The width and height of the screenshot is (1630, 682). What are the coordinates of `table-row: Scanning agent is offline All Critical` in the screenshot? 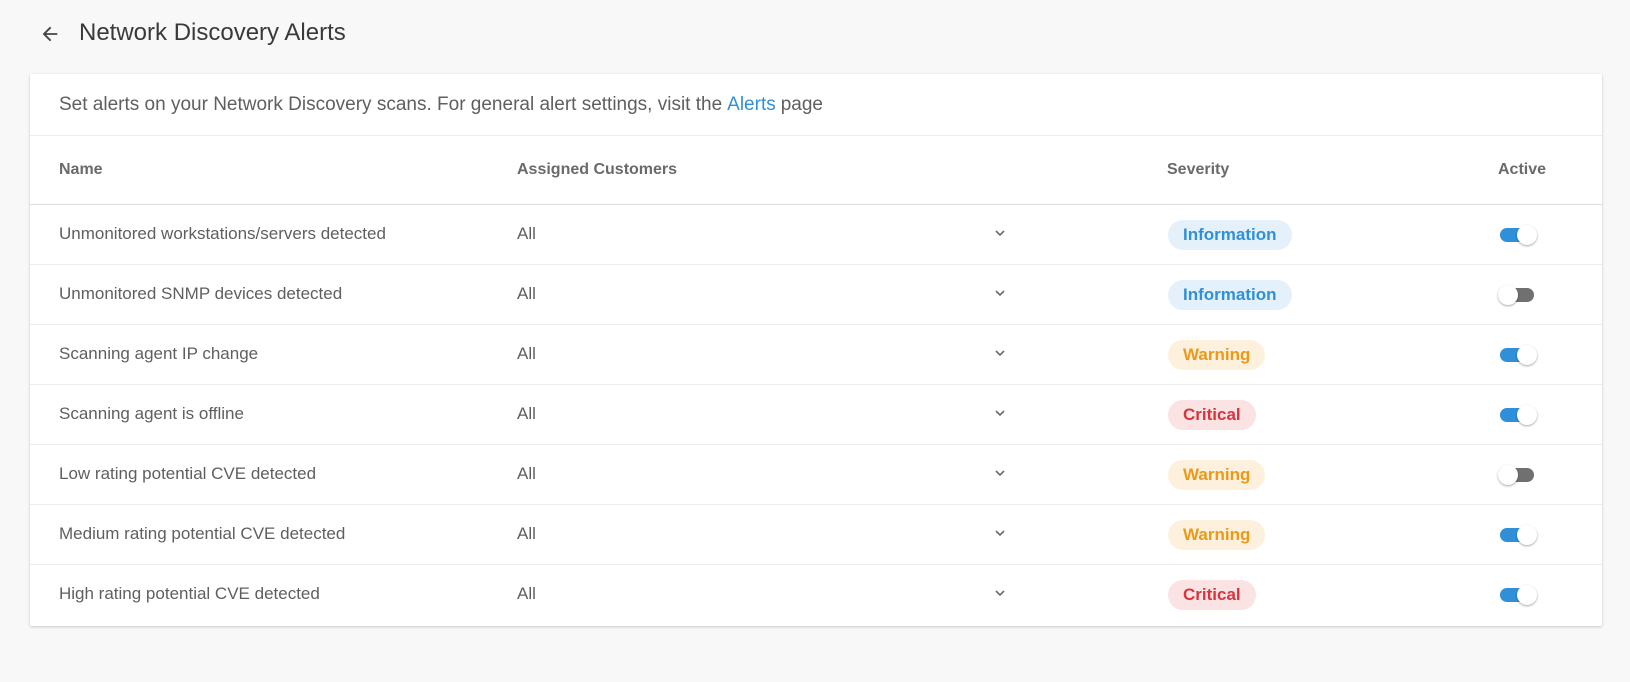 It's located at (816, 415).